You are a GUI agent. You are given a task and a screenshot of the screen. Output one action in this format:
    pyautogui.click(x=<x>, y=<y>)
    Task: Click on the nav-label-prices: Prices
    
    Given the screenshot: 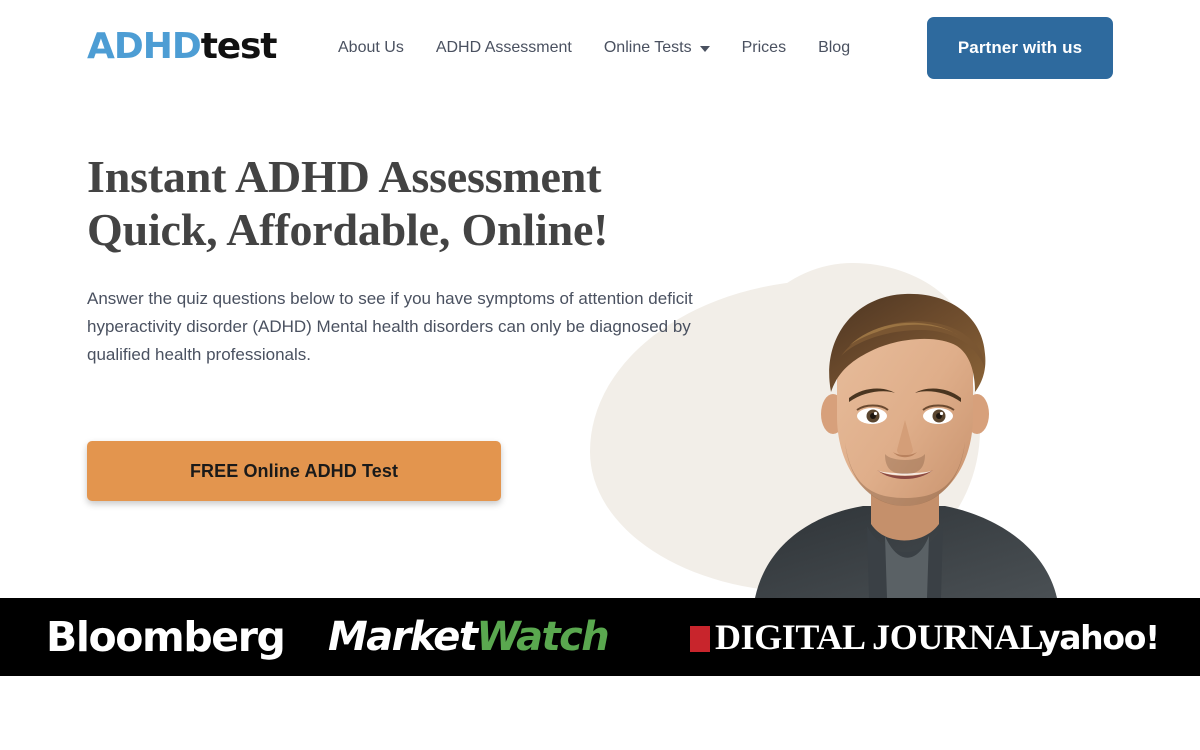 What is the action you would take?
    pyautogui.click(x=764, y=47)
    